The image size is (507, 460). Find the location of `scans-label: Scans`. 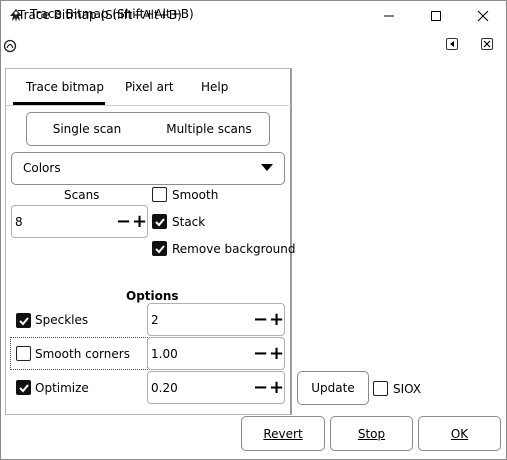

scans-label: Scans is located at coordinates (82, 195).